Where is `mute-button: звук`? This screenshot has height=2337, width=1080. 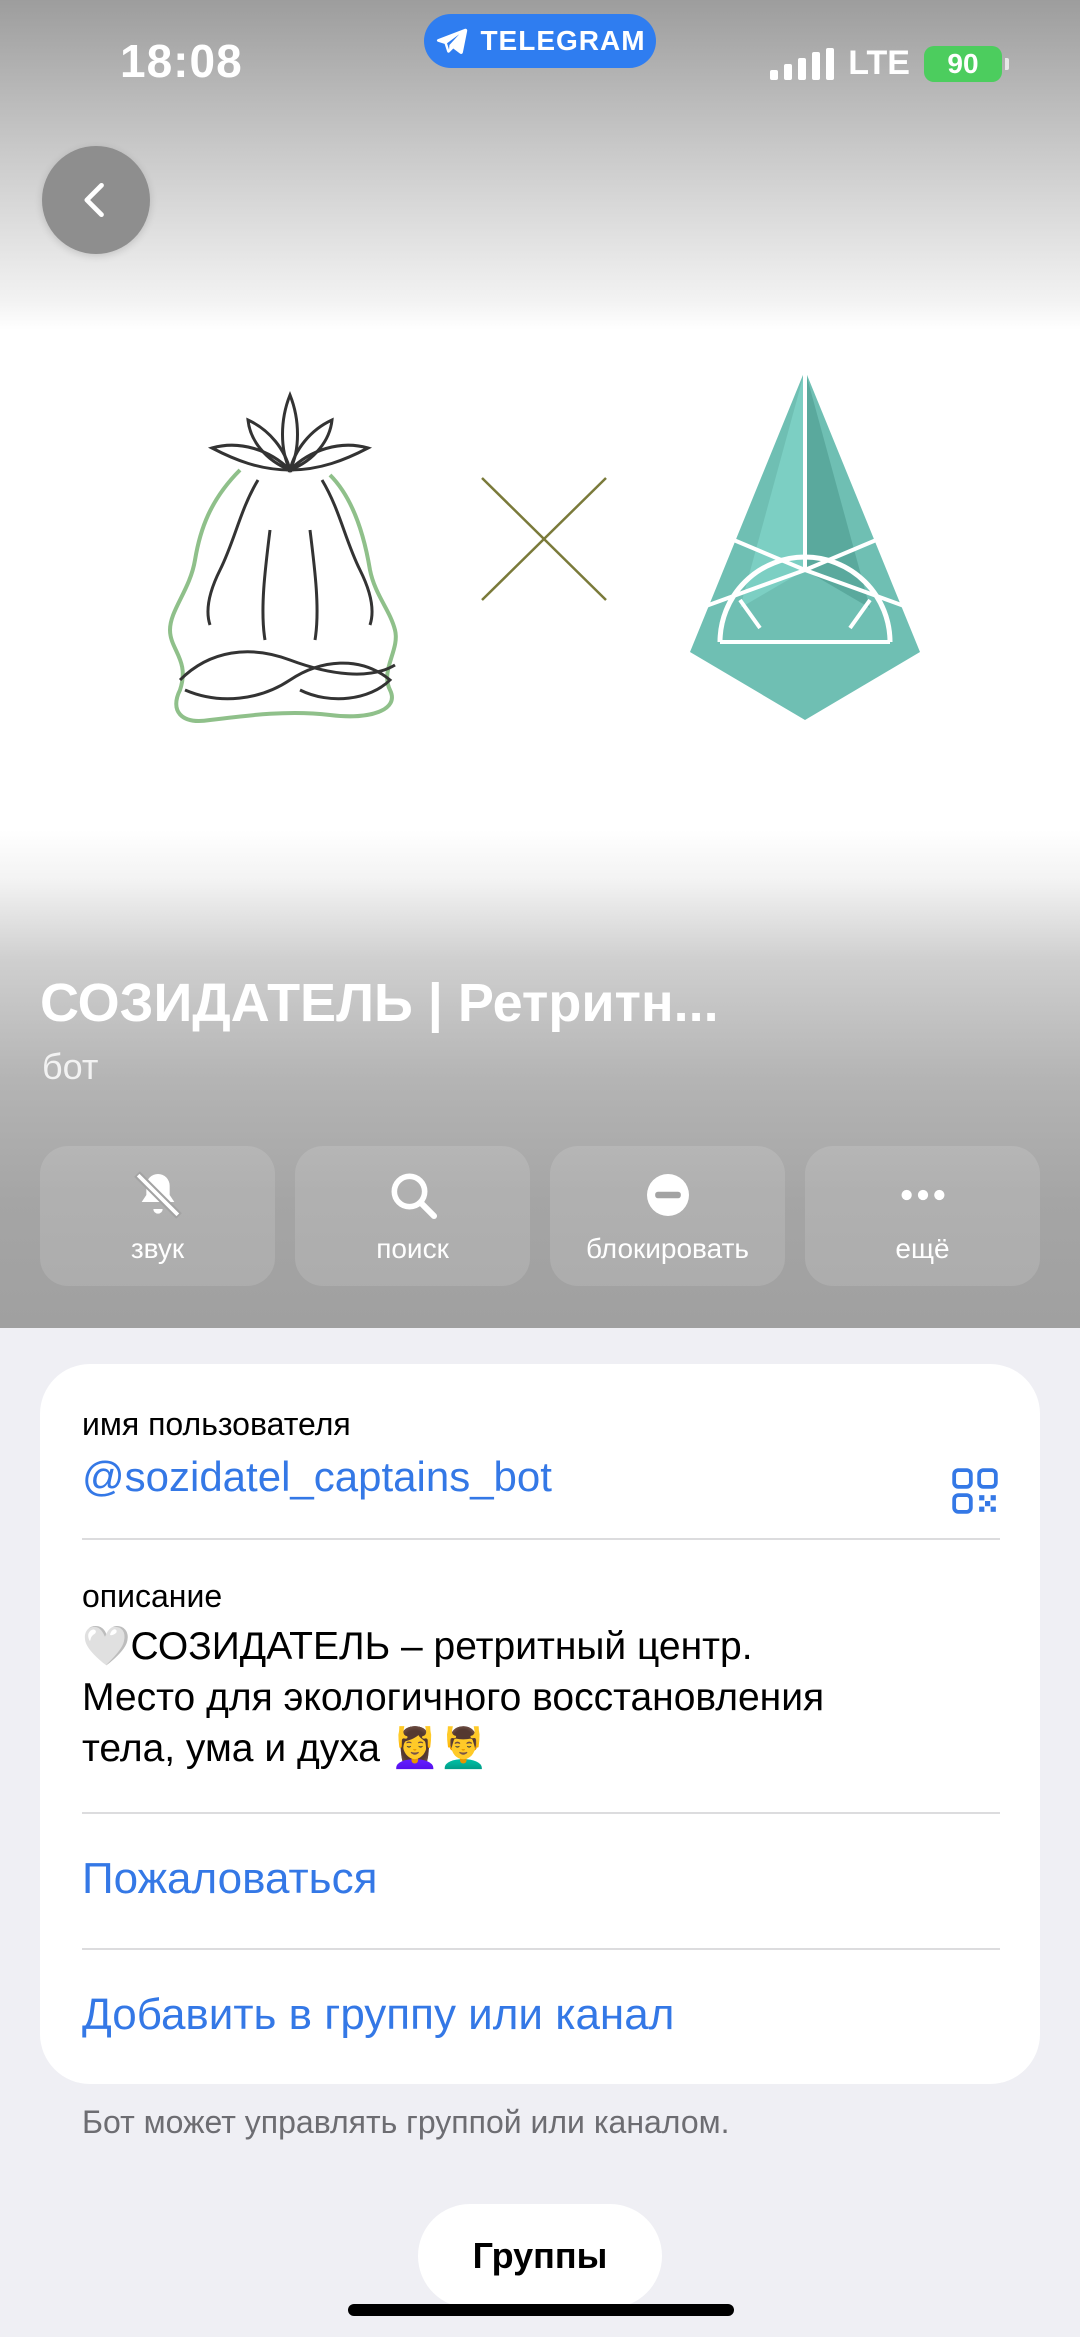
mute-button: звук is located at coordinates (157, 1216).